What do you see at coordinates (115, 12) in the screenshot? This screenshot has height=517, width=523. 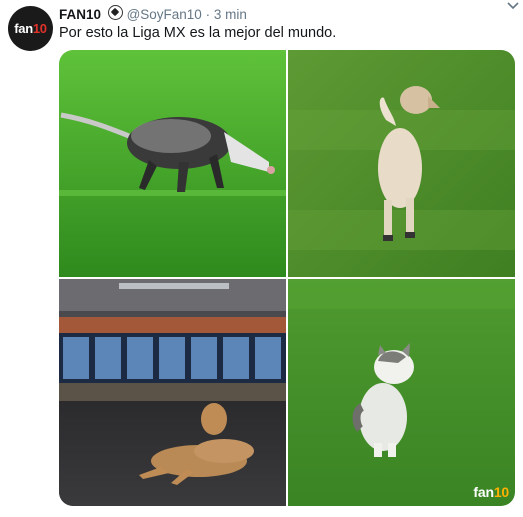 I see `soccer-ball-icon` at bounding box center [115, 12].